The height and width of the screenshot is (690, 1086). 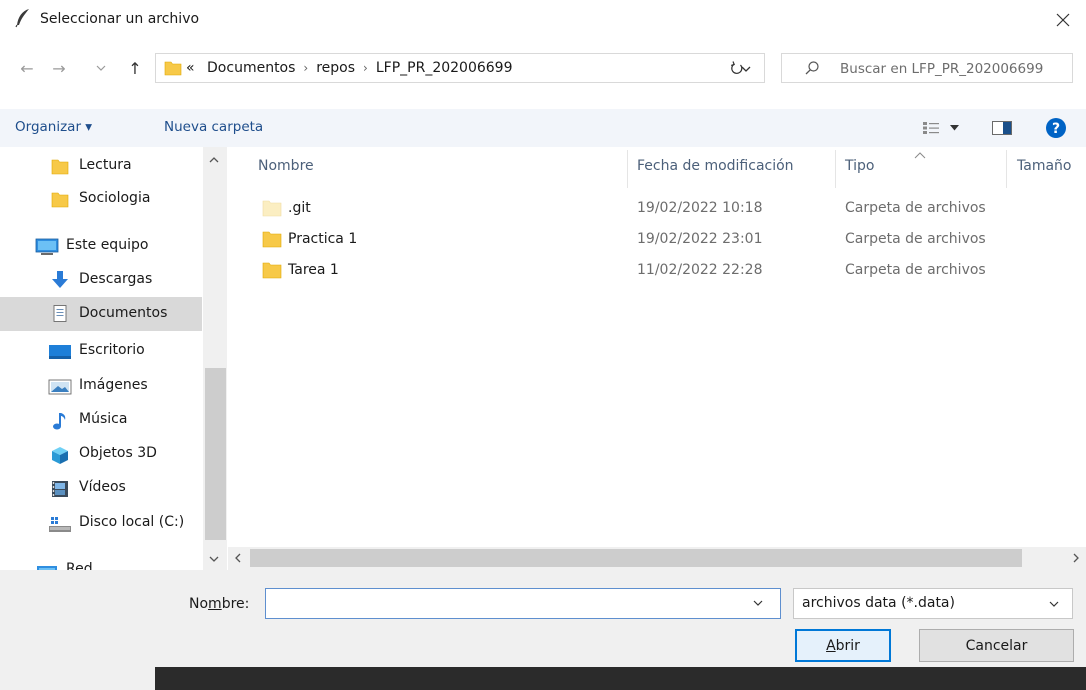 I want to click on breadcrumb-current: LFP_PR_202006699, so click(x=444, y=68).